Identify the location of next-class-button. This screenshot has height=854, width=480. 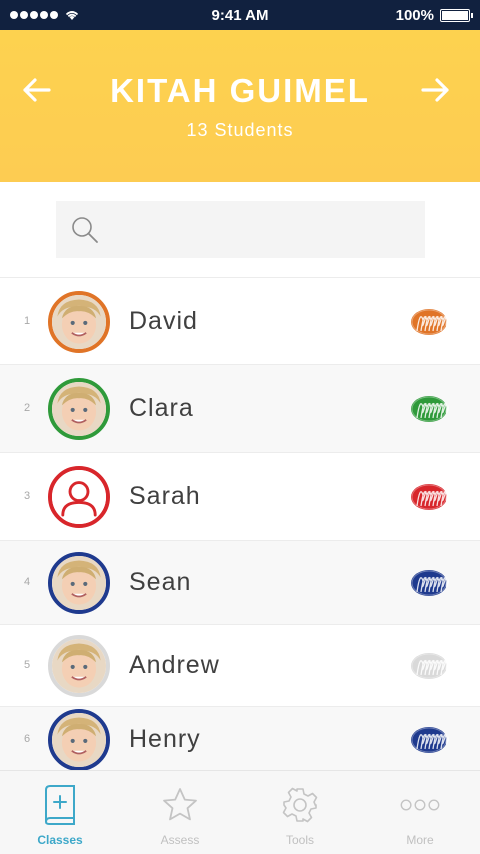
(436, 90).